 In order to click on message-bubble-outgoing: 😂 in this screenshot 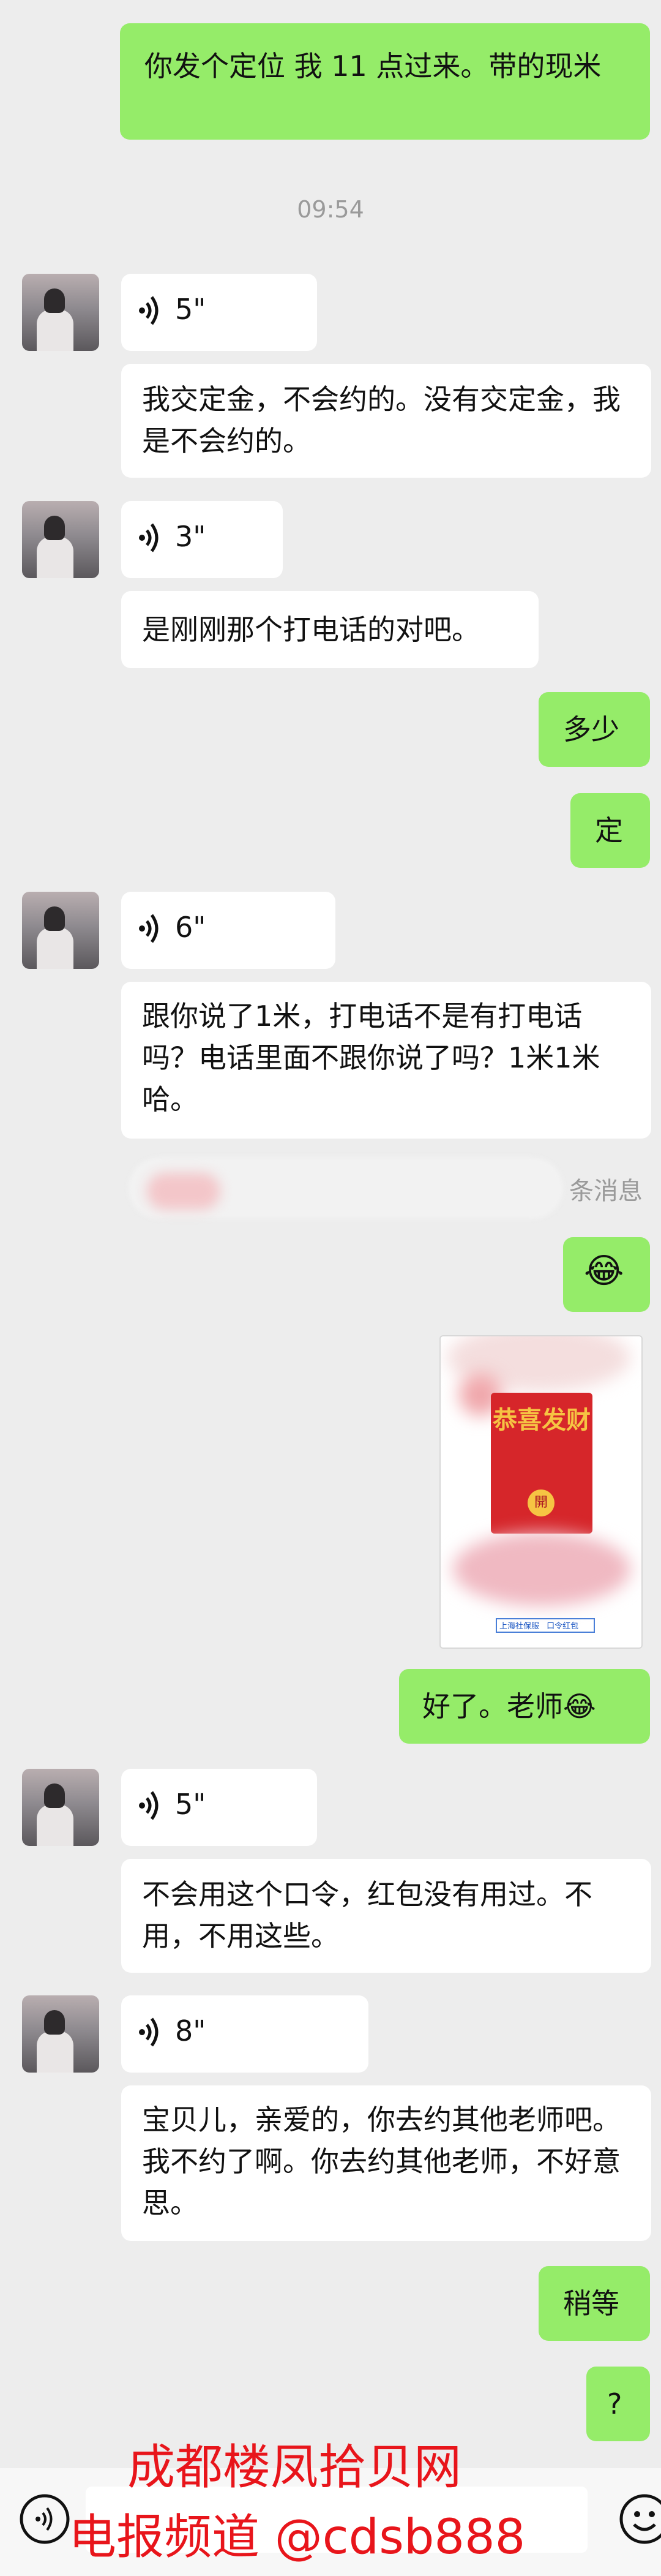, I will do `click(606, 1274)`.